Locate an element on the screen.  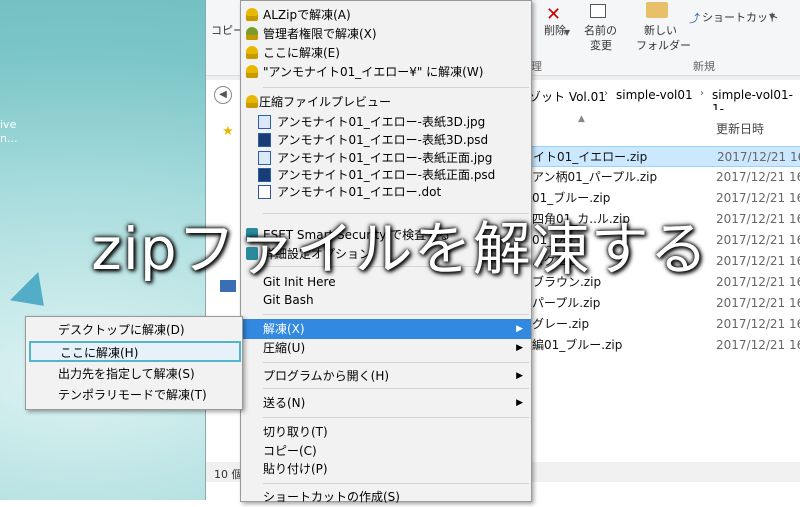
new-folder-icon is located at coordinates (657, 10).